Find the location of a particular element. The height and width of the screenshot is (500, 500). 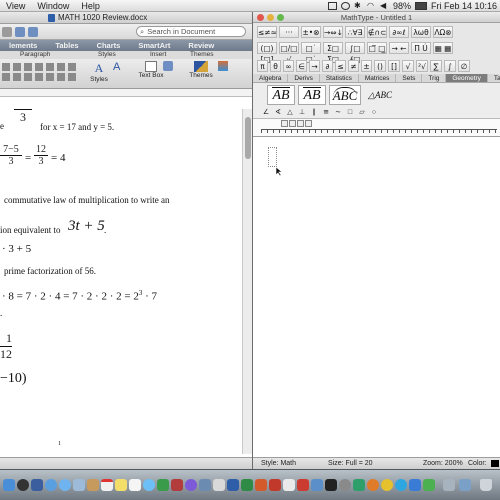

documents-stack-icon is located at coordinates (449, 485).